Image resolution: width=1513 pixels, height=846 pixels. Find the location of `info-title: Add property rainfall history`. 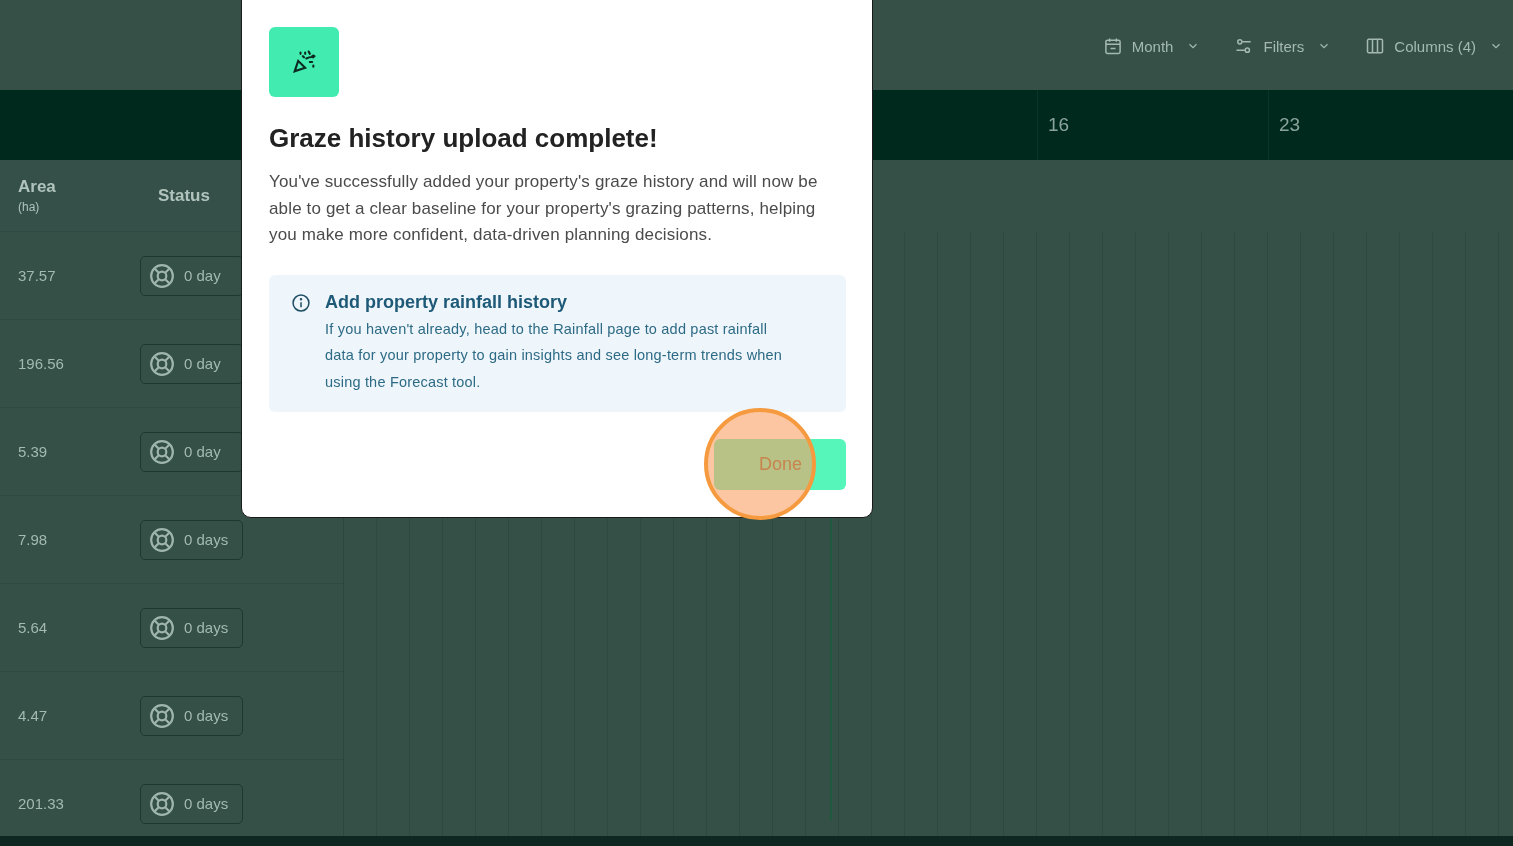

info-title: Add property rainfall history is located at coordinates (447, 302).